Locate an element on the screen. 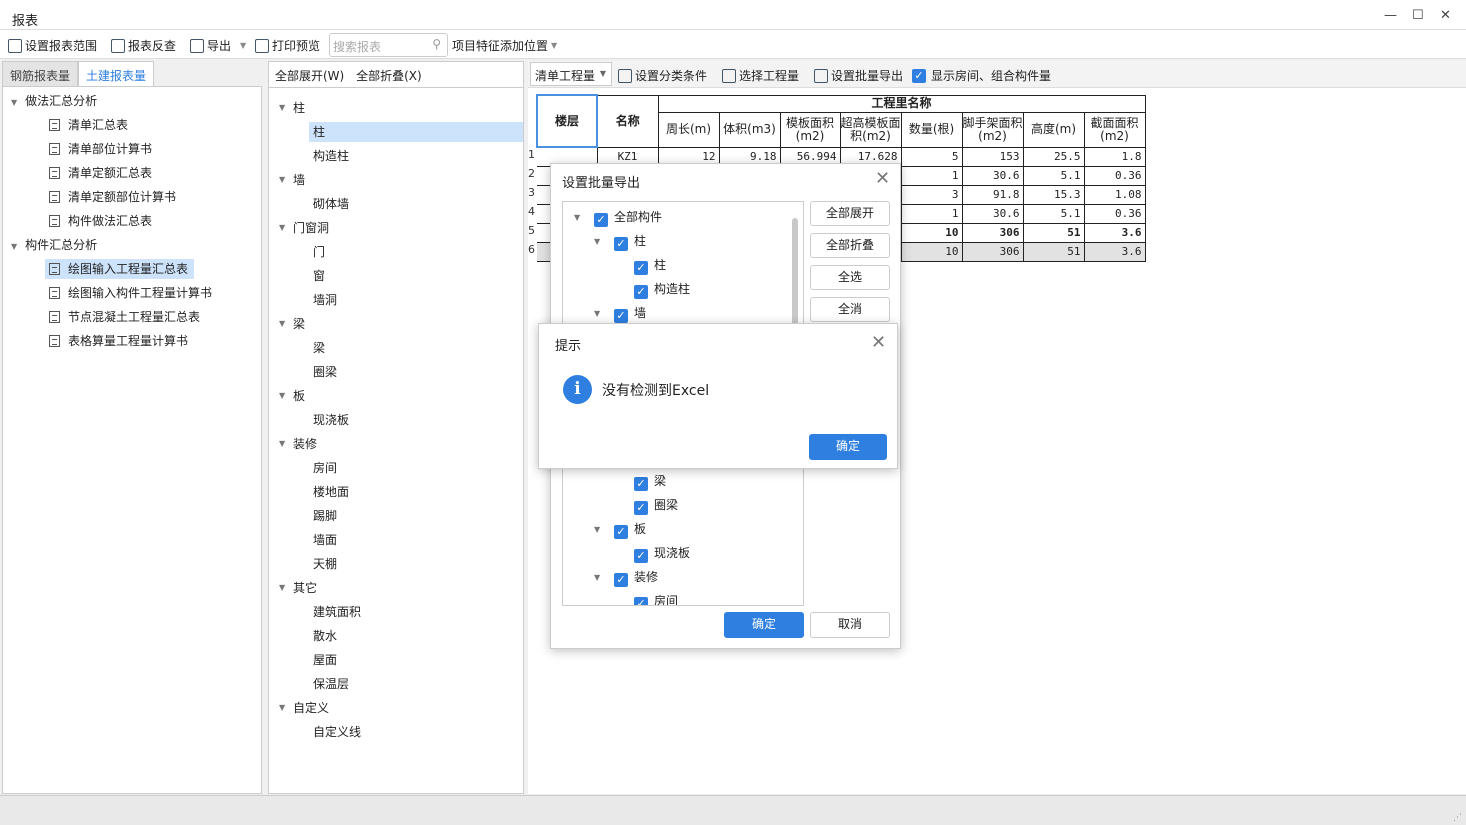  minimize-button: — is located at coordinates (1390, 15).